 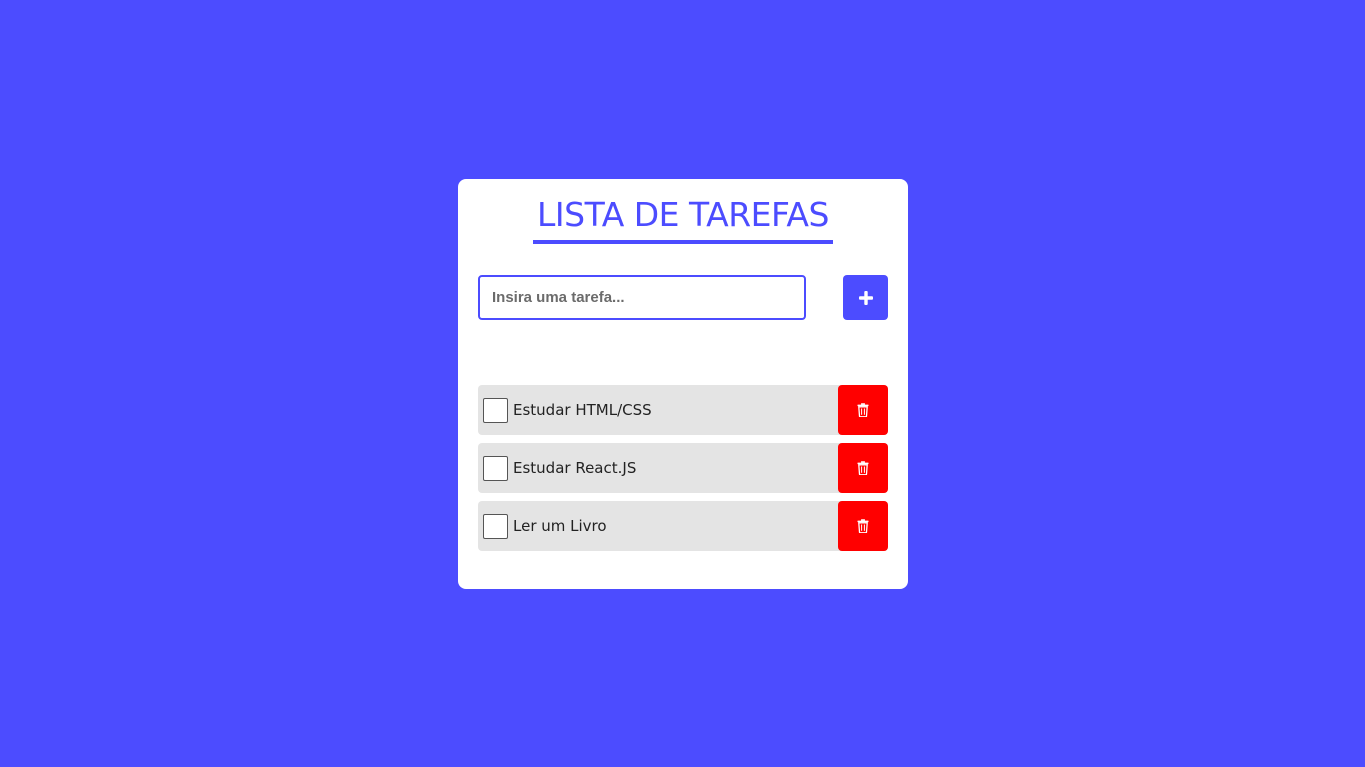 I want to click on task-item: Estudar React.JS, so click(x=683, y=468).